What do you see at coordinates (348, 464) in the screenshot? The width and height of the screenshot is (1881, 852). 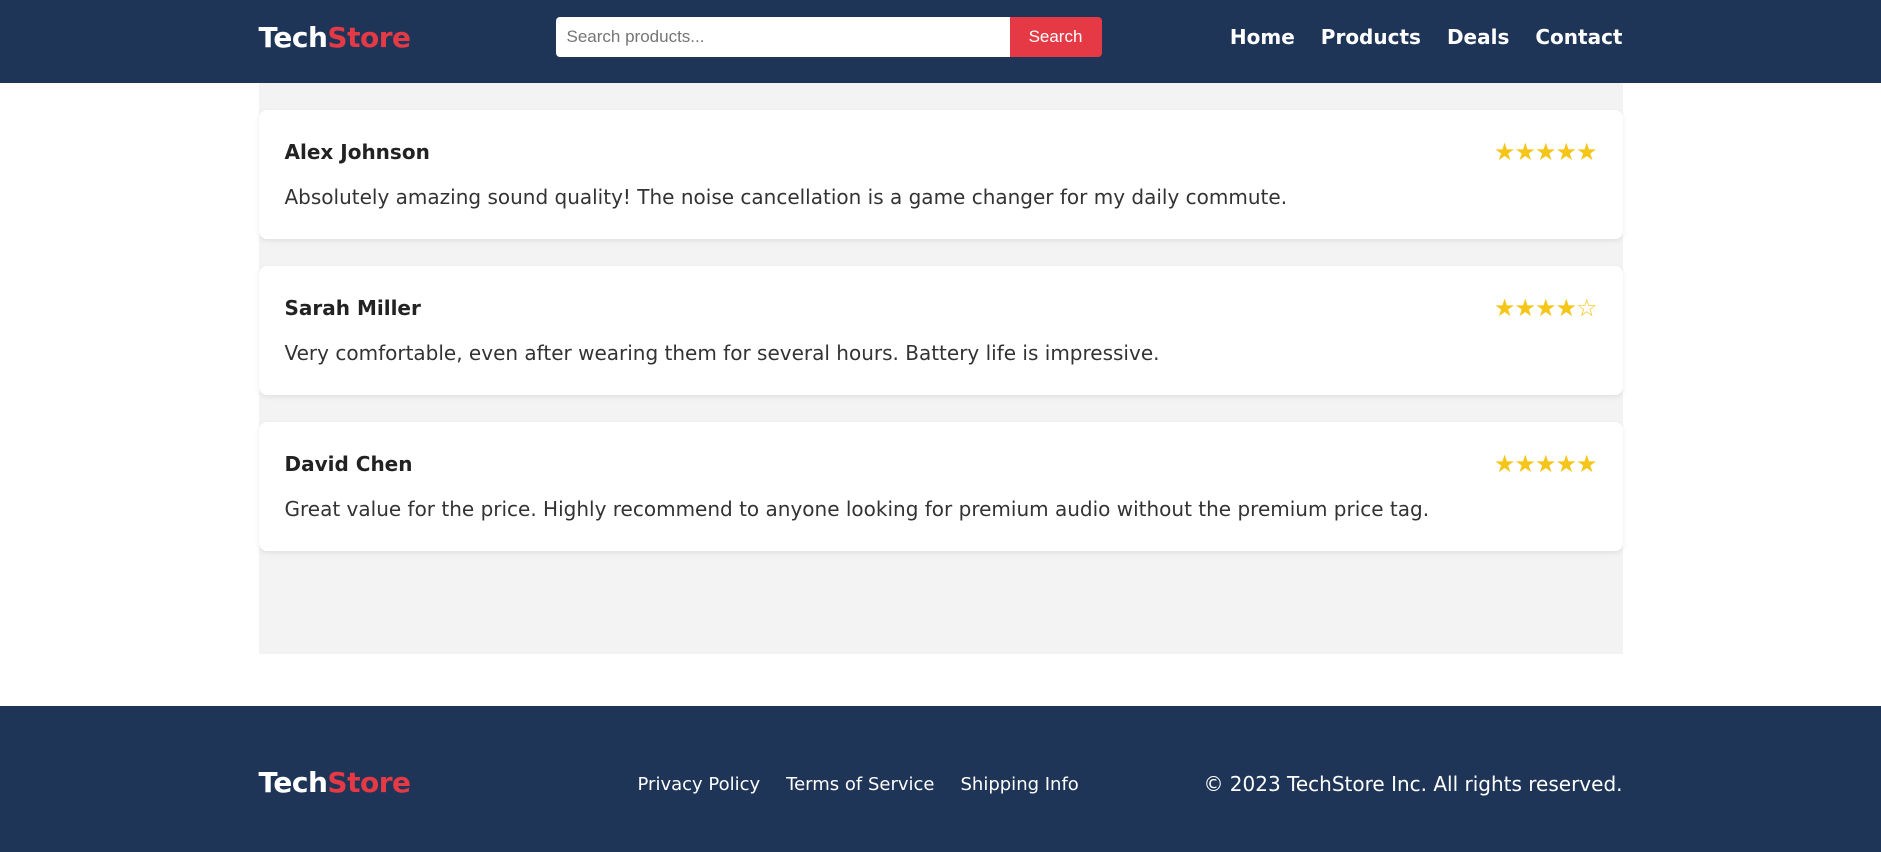 I see `reviewer-name: David Chen` at bounding box center [348, 464].